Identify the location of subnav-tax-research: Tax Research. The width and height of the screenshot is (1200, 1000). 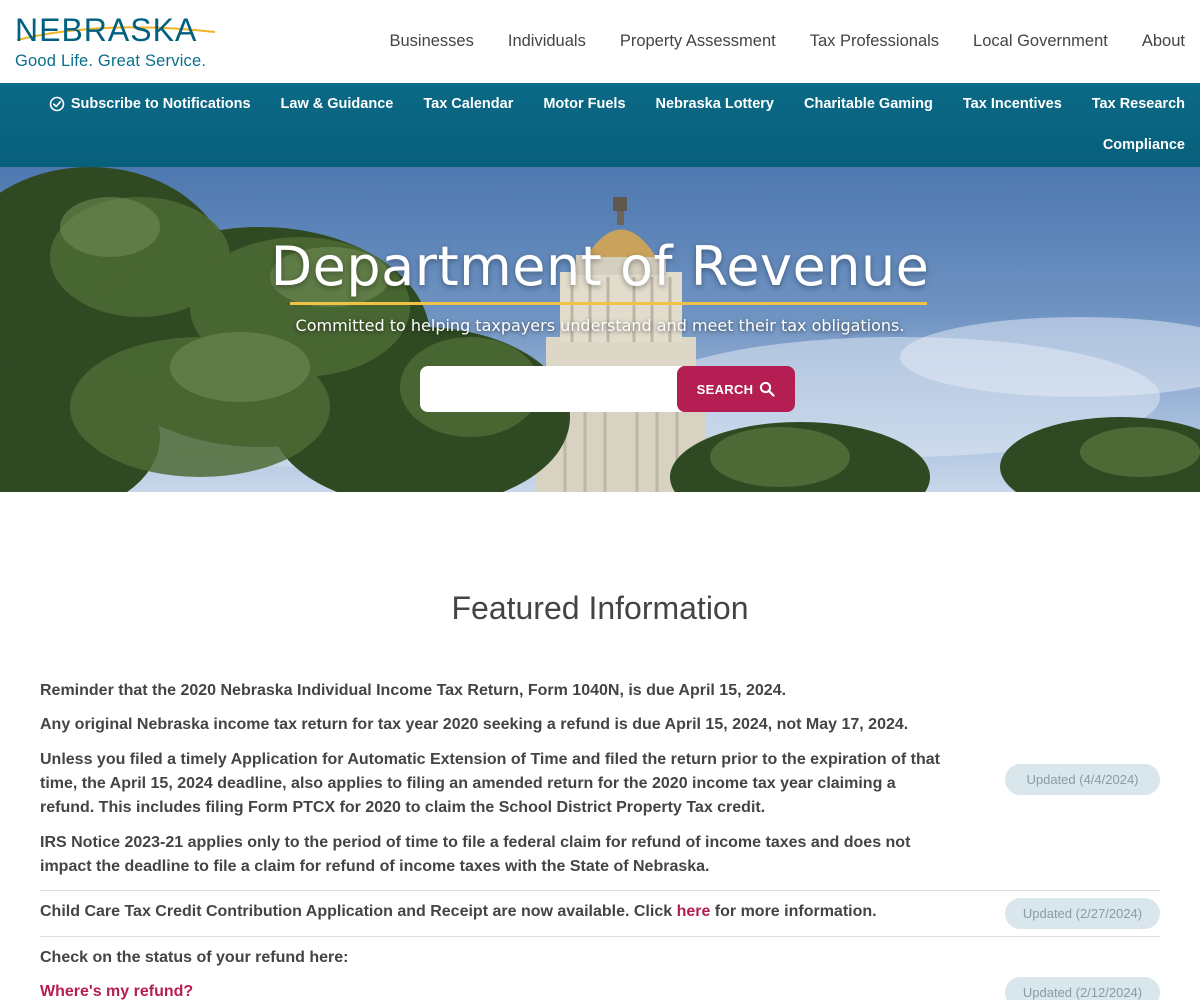
(1138, 104).